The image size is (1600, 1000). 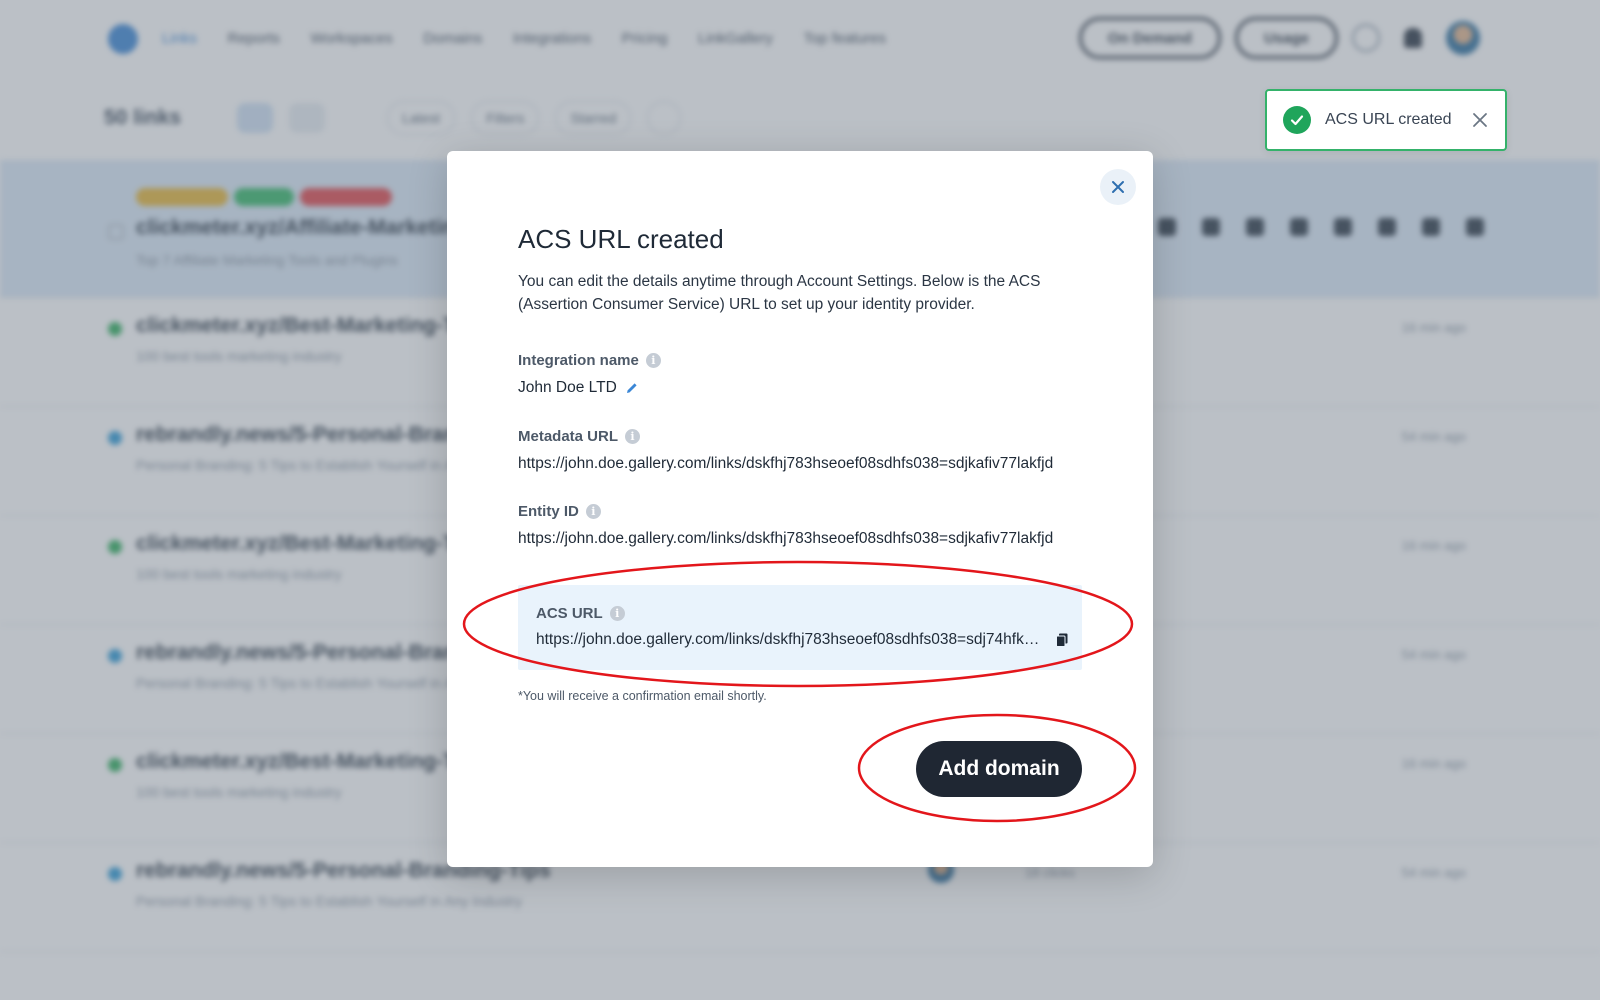 I want to click on pencil-icon, so click(x=632, y=388).